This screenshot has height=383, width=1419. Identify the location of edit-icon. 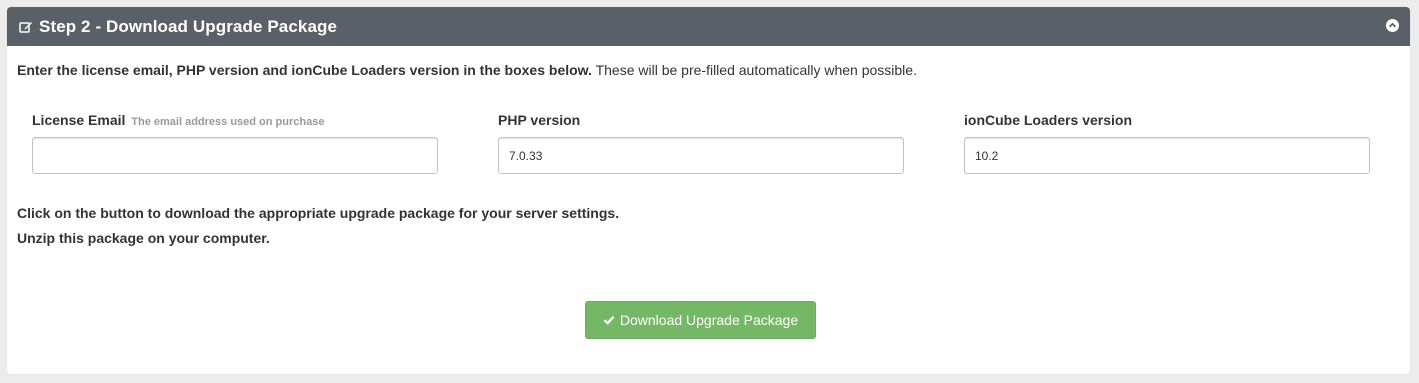
(26, 27).